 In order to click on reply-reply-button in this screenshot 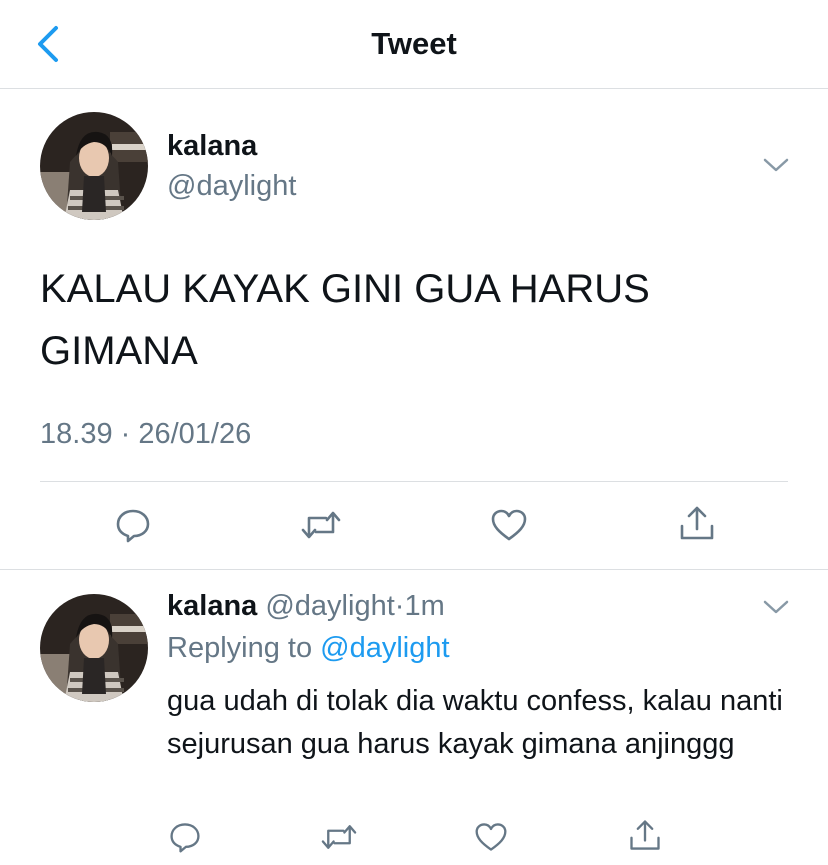, I will do `click(185, 839)`.